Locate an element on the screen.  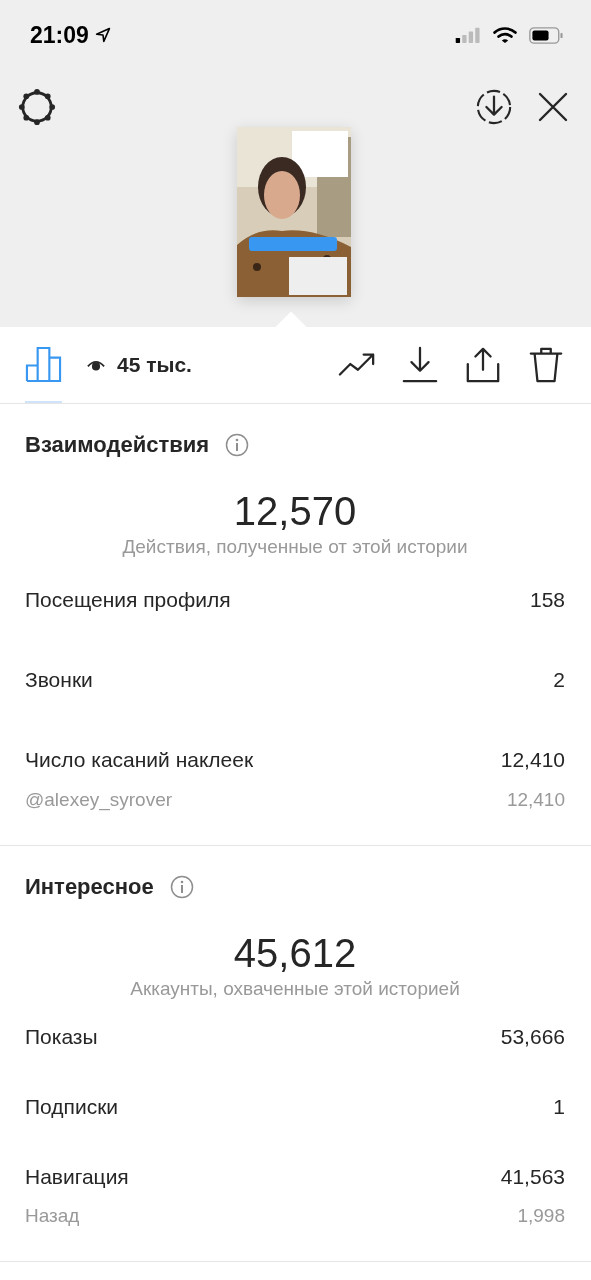
metric-label: Подписки is located at coordinates (72, 1107).